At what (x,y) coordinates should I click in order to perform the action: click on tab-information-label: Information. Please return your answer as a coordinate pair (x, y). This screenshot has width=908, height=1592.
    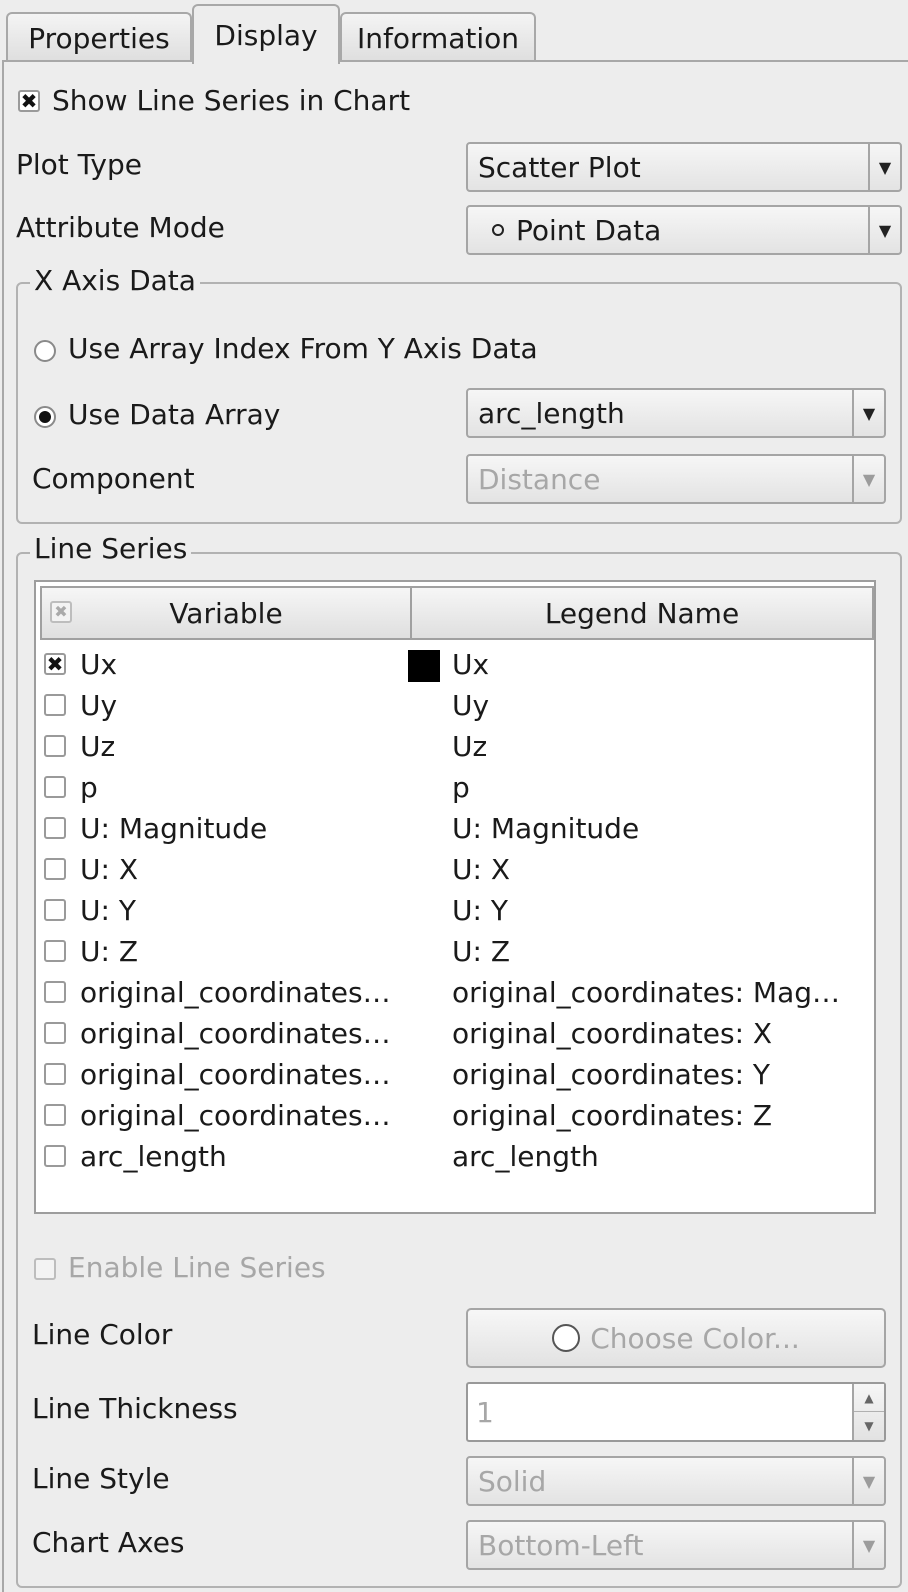
    Looking at the image, I should click on (438, 38).